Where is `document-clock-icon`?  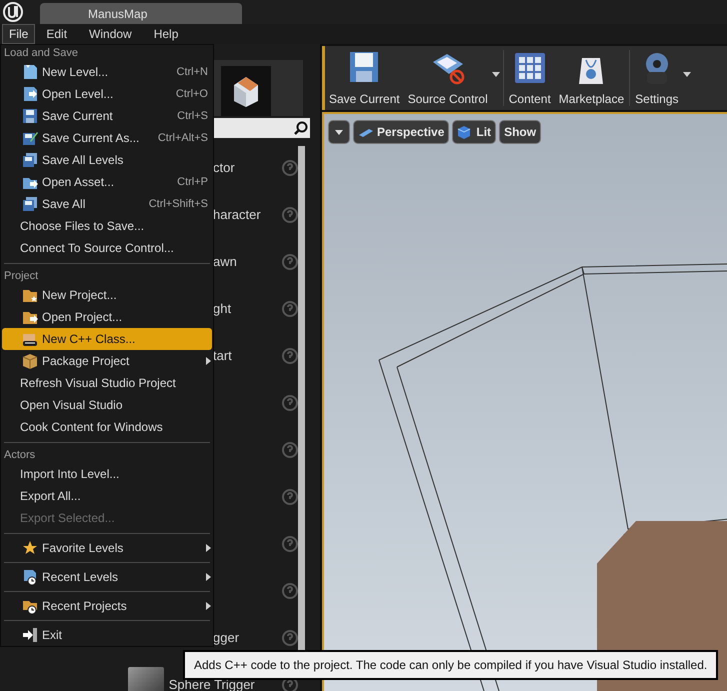
document-clock-icon is located at coordinates (30, 577).